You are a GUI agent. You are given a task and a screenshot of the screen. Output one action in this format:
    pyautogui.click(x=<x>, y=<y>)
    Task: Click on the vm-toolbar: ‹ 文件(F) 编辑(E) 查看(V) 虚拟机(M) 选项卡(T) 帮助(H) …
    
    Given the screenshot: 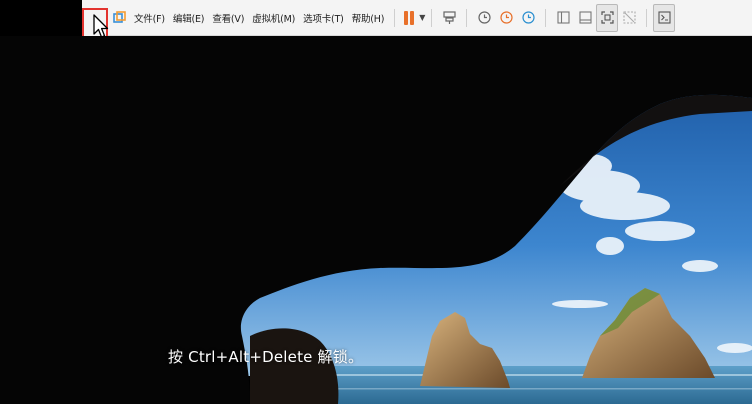 What is the action you would take?
    pyautogui.click(x=417, y=26)
    